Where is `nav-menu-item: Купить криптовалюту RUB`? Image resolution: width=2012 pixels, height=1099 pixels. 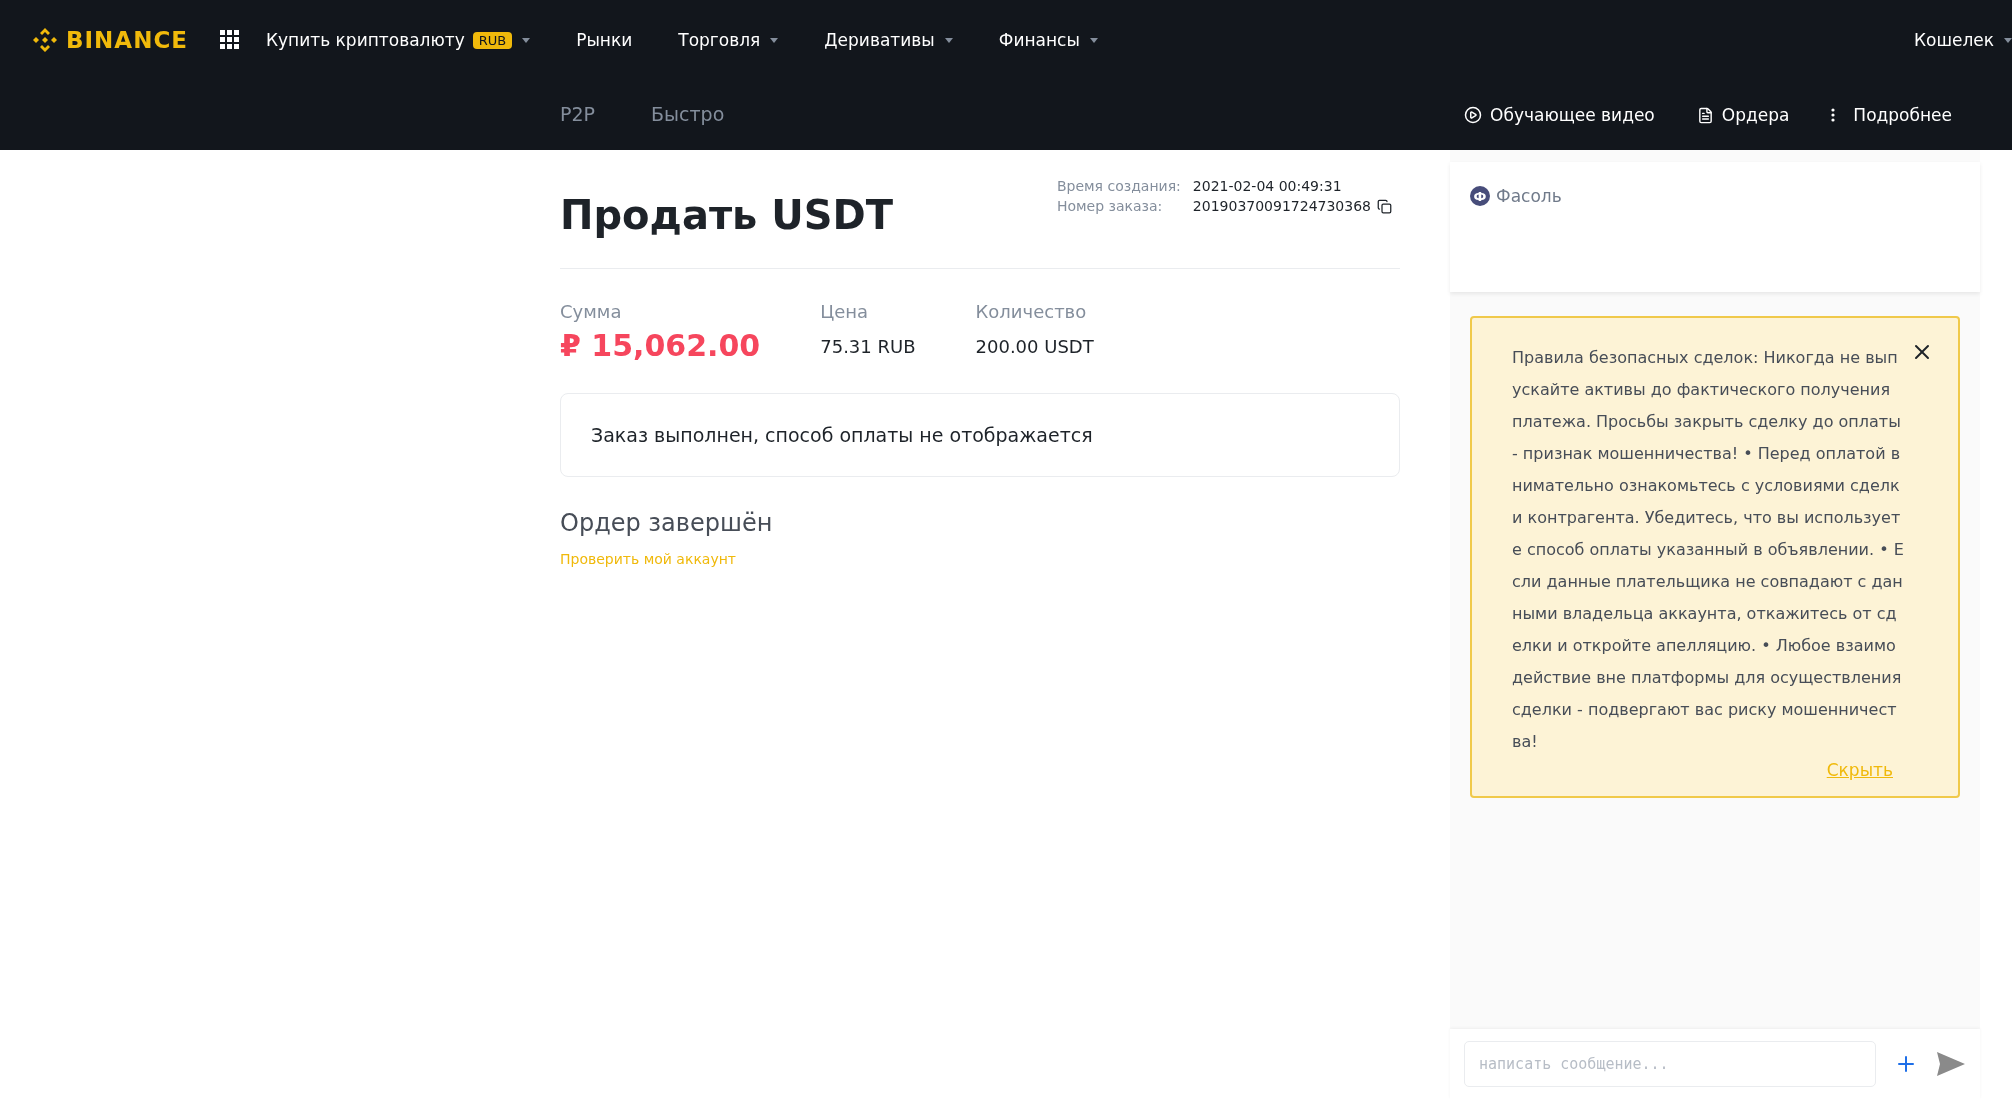 nav-menu-item: Купить криптовалюту RUB is located at coordinates (398, 40).